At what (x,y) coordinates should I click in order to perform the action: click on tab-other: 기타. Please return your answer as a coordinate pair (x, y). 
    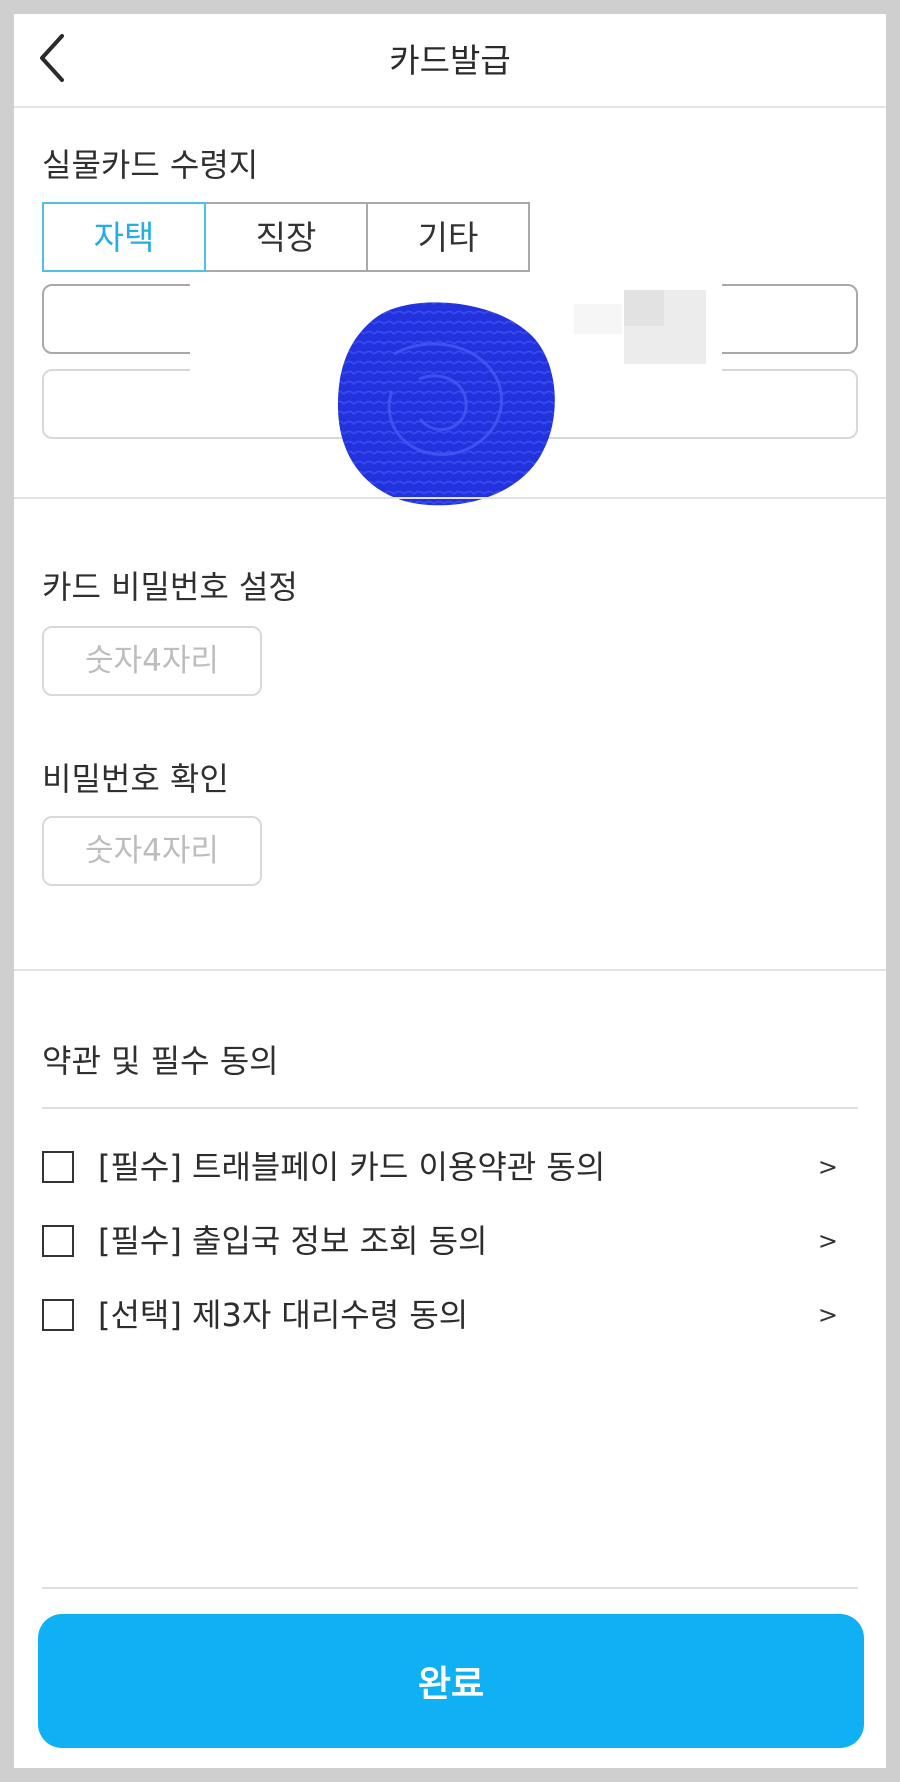
    Looking at the image, I should click on (448, 237).